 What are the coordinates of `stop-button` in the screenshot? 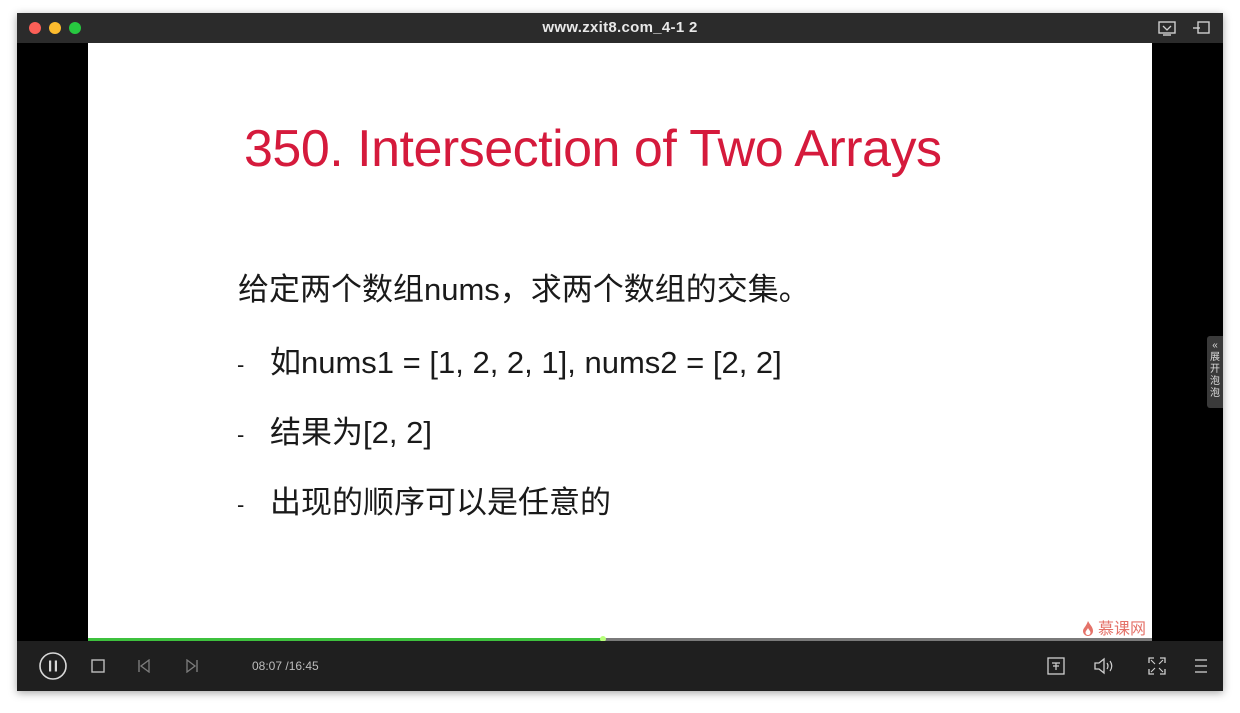 It's located at (98, 666).